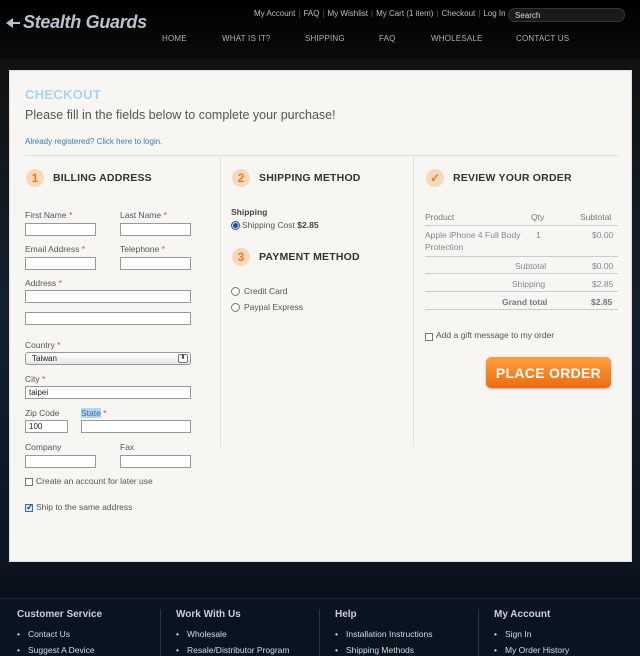  Describe the element at coordinates (596, 217) in the screenshot. I see `col-subtotal-header: Subtotal` at that location.